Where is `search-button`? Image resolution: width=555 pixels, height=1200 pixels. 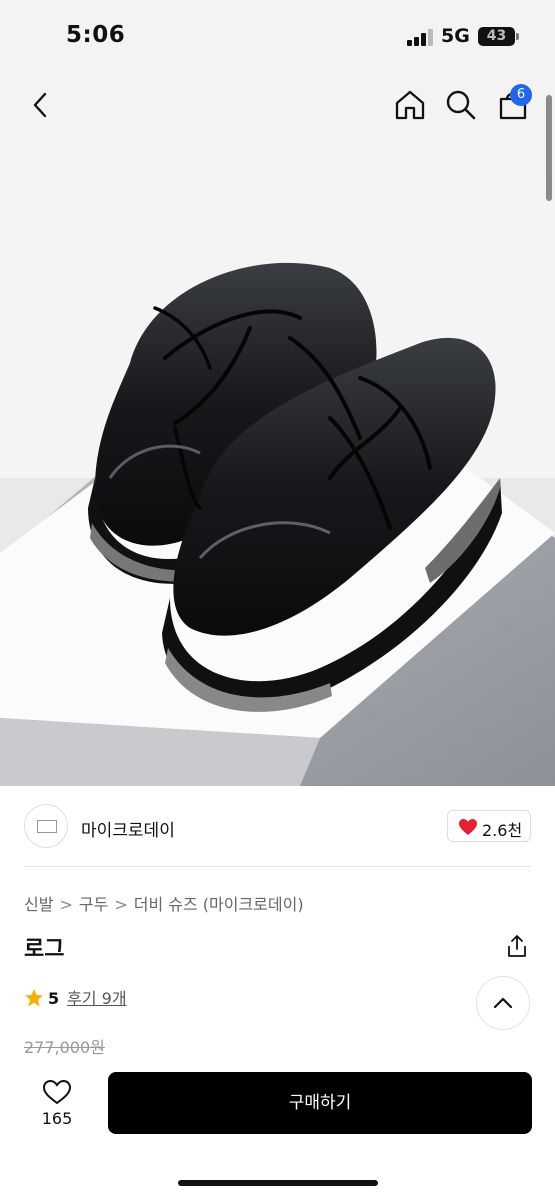 search-button is located at coordinates (461, 105).